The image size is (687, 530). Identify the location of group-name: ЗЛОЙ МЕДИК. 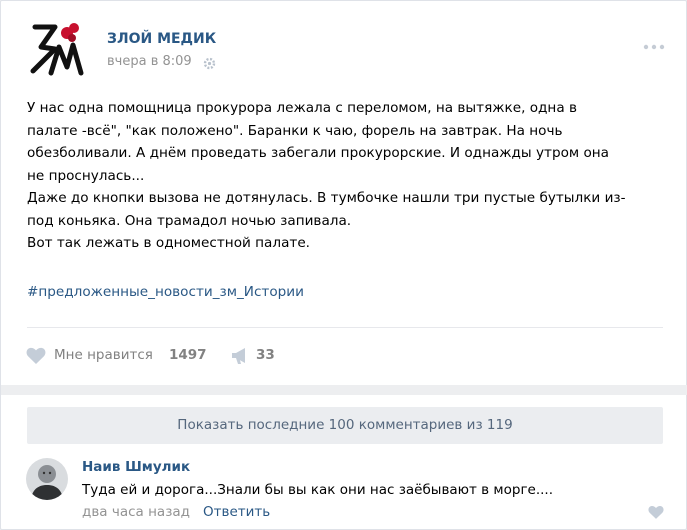
(161, 39).